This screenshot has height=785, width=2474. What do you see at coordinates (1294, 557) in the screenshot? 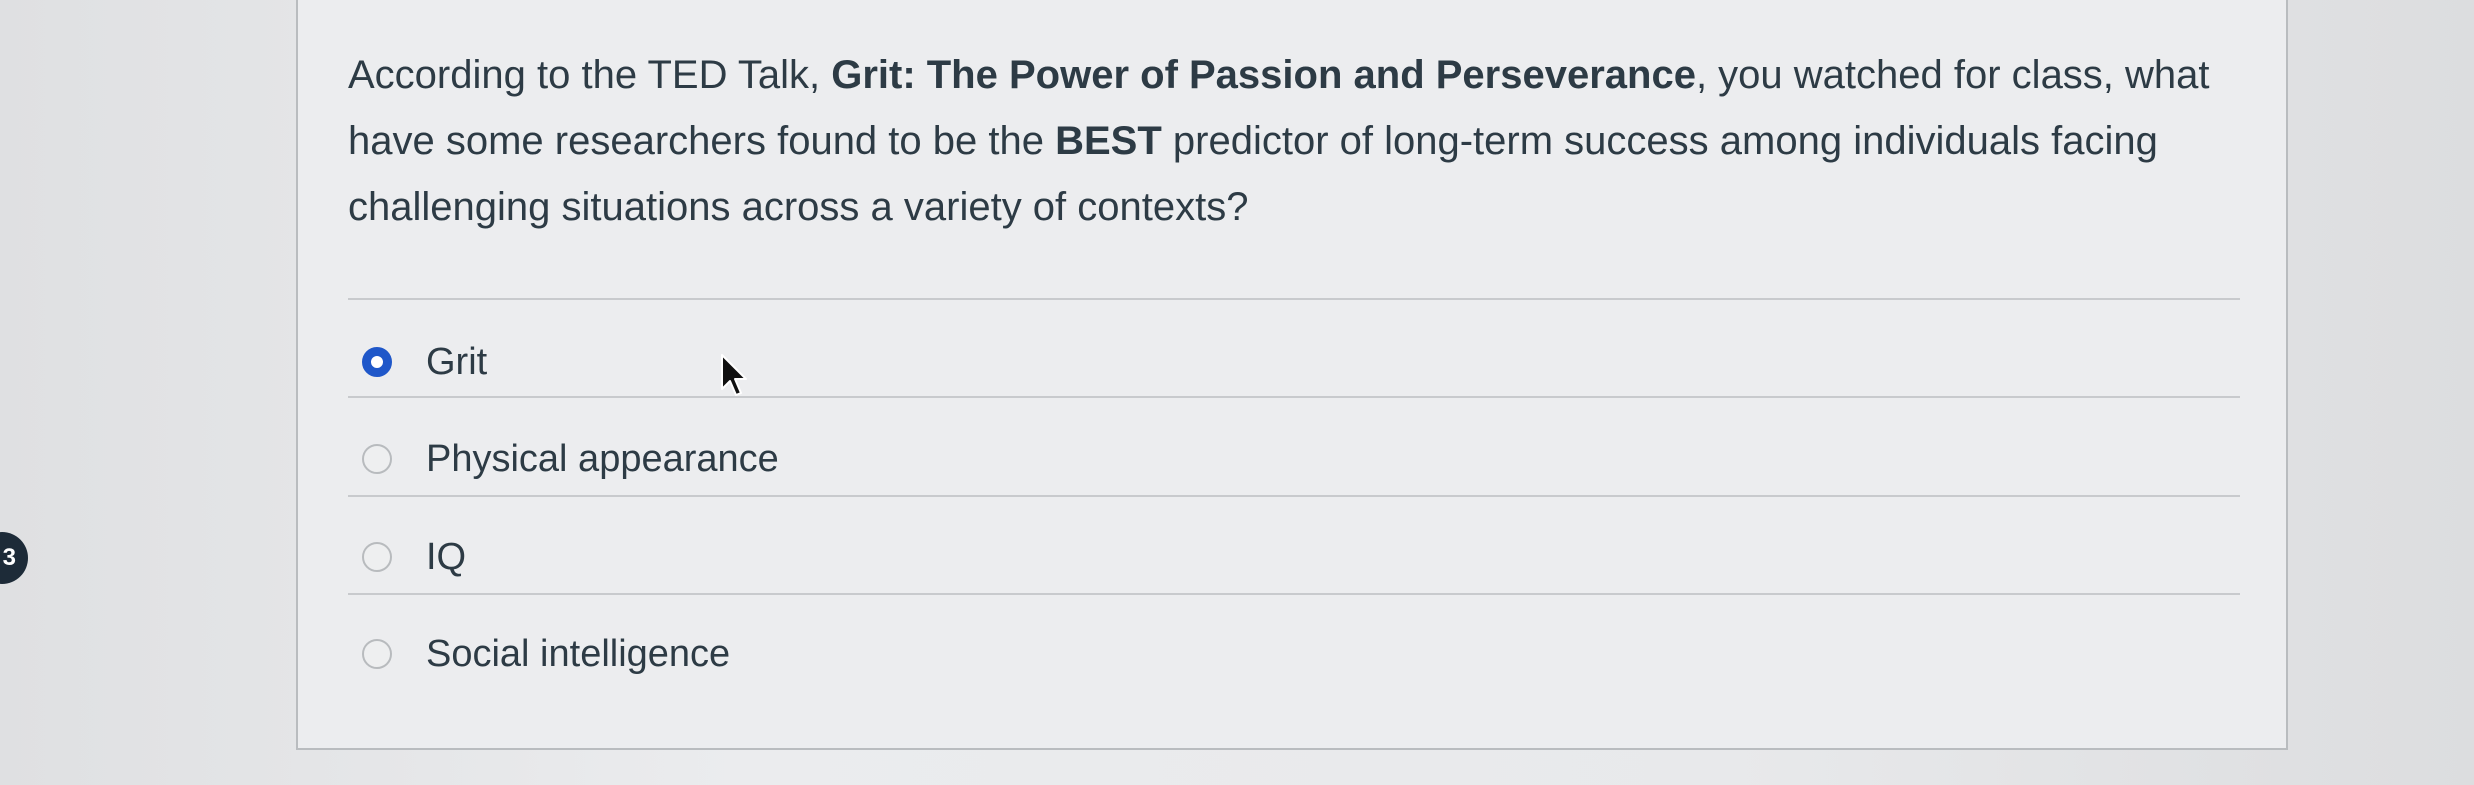
I see `answer-option-iq: IQ` at bounding box center [1294, 557].